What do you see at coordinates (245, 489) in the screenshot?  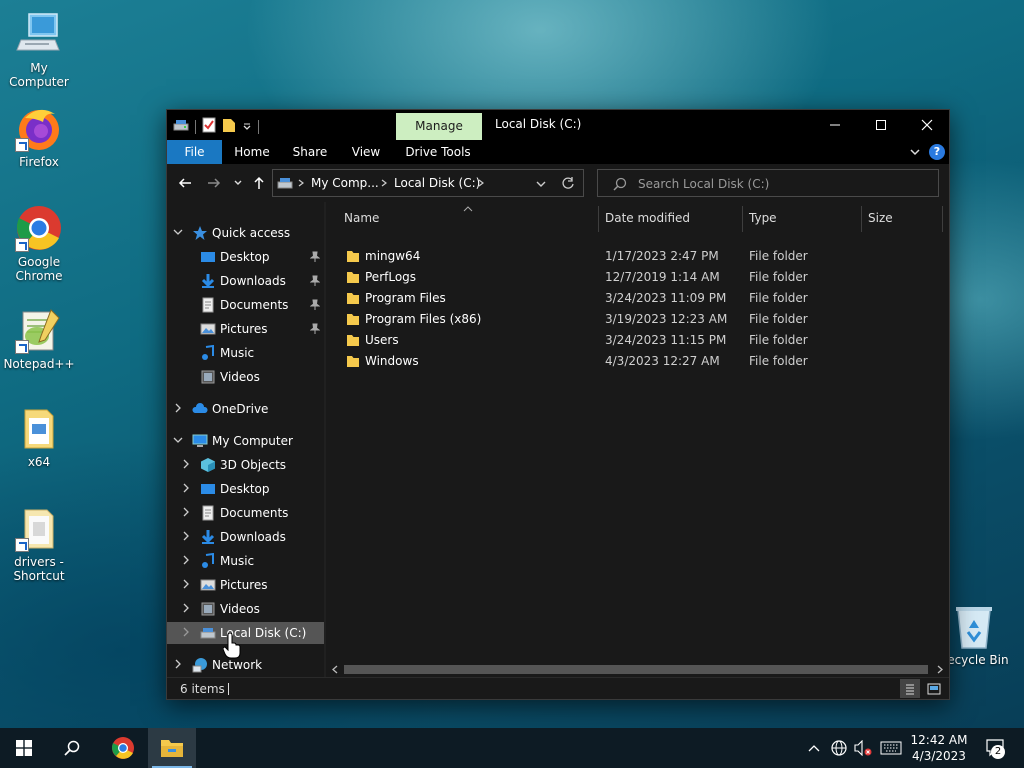 I see `nav-mc-desktop: Desktop` at bounding box center [245, 489].